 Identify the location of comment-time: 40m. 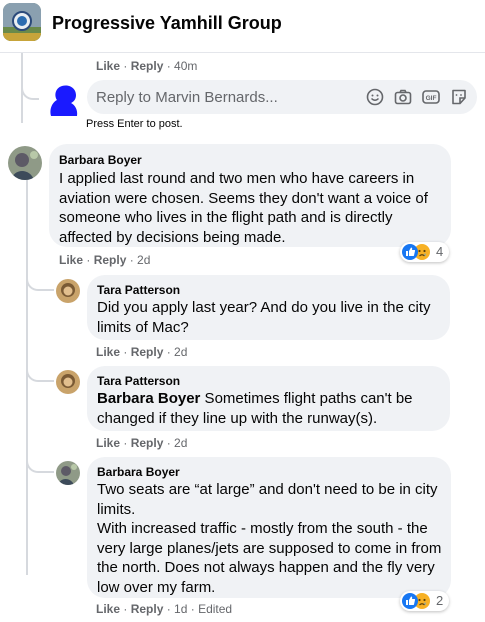
(185, 66).